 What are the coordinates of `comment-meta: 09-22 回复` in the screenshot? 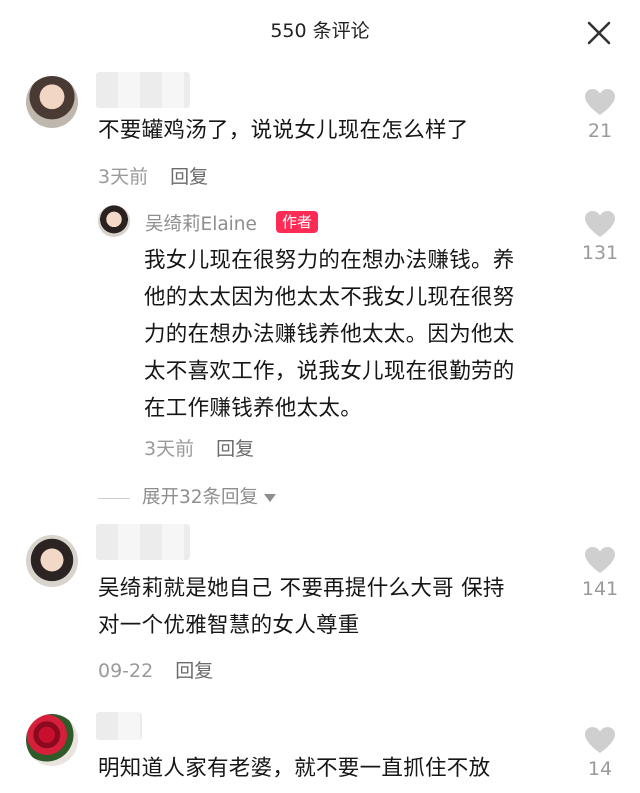 It's located at (155, 669).